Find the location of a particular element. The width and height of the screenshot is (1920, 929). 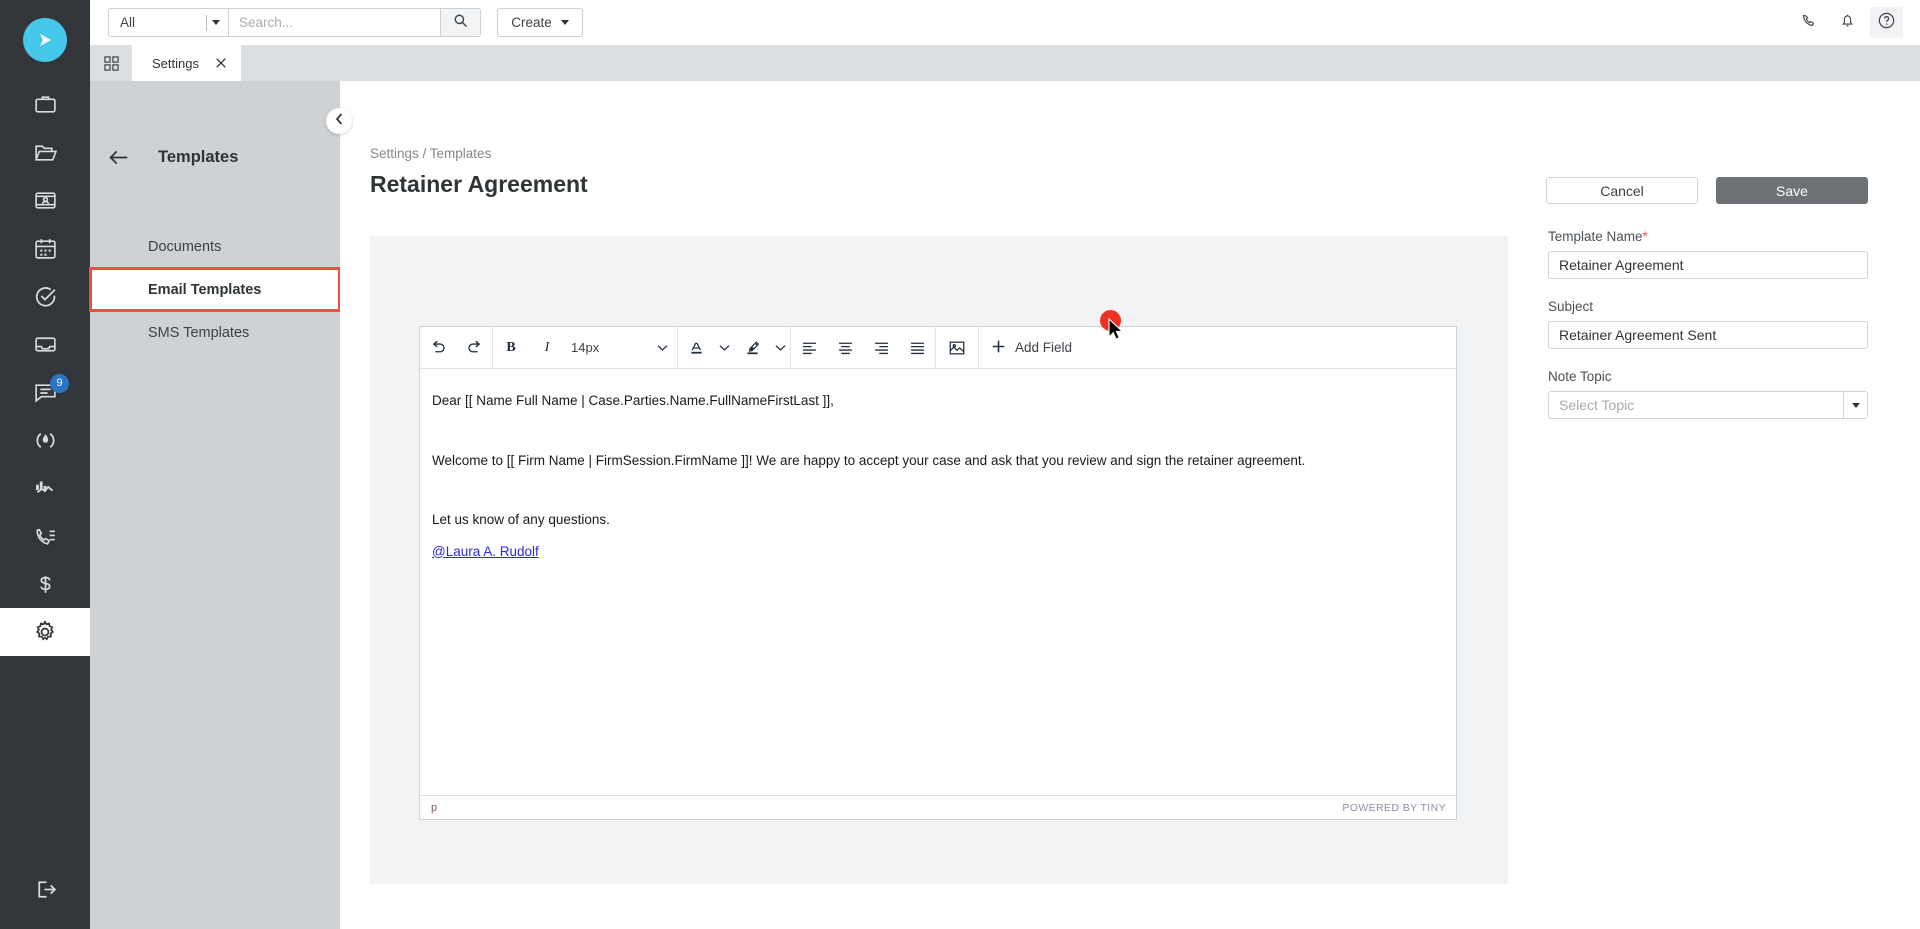

briefcase-icon is located at coordinates (45, 104).